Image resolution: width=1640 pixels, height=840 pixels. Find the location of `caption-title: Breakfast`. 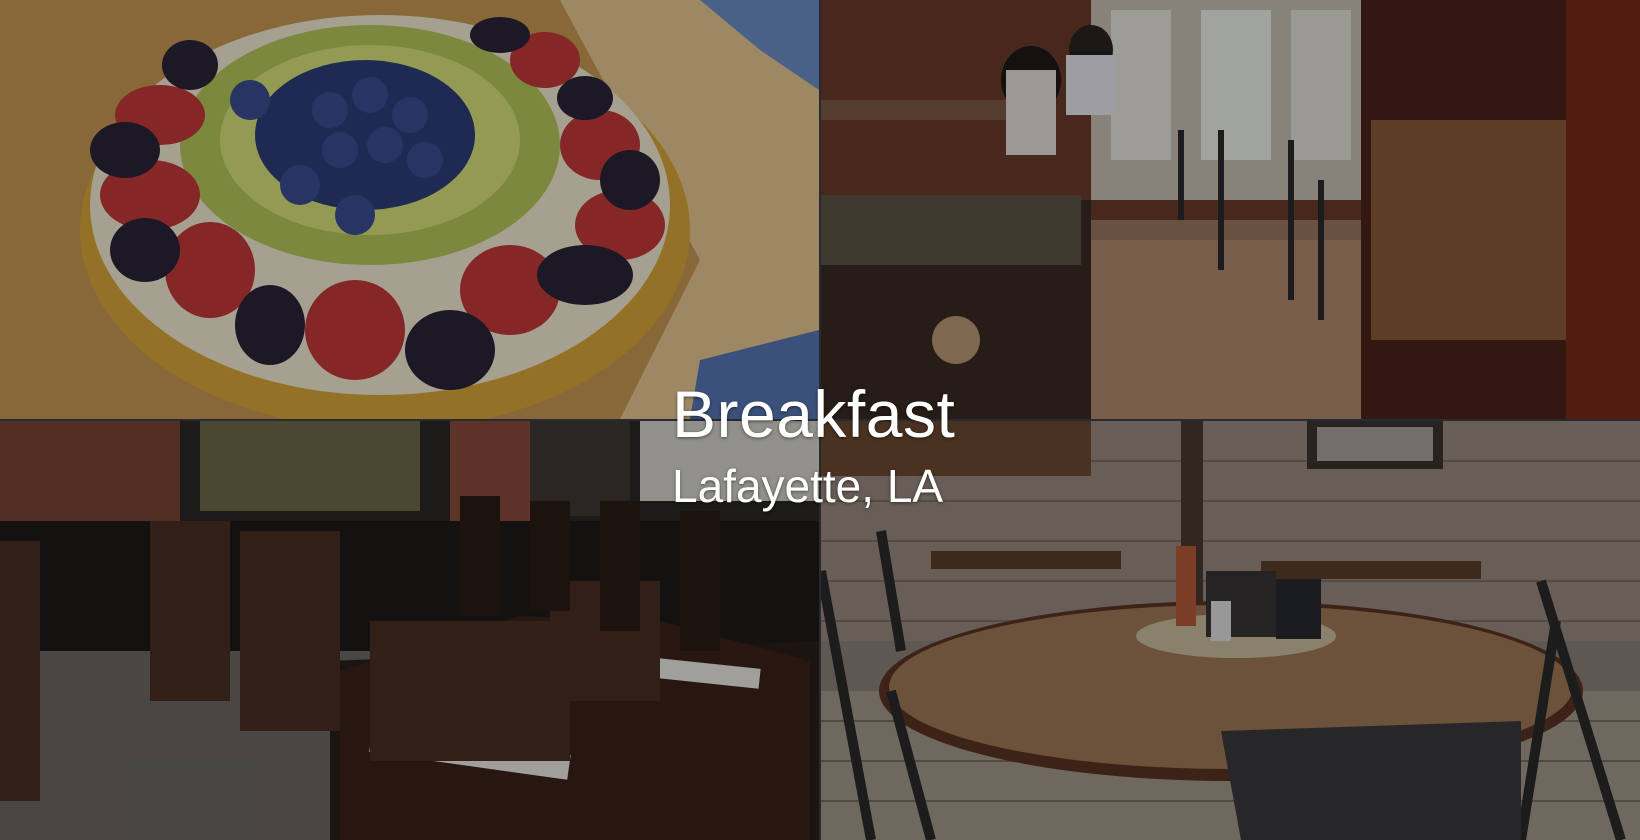

caption-title: Breakfast is located at coordinates (814, 414).